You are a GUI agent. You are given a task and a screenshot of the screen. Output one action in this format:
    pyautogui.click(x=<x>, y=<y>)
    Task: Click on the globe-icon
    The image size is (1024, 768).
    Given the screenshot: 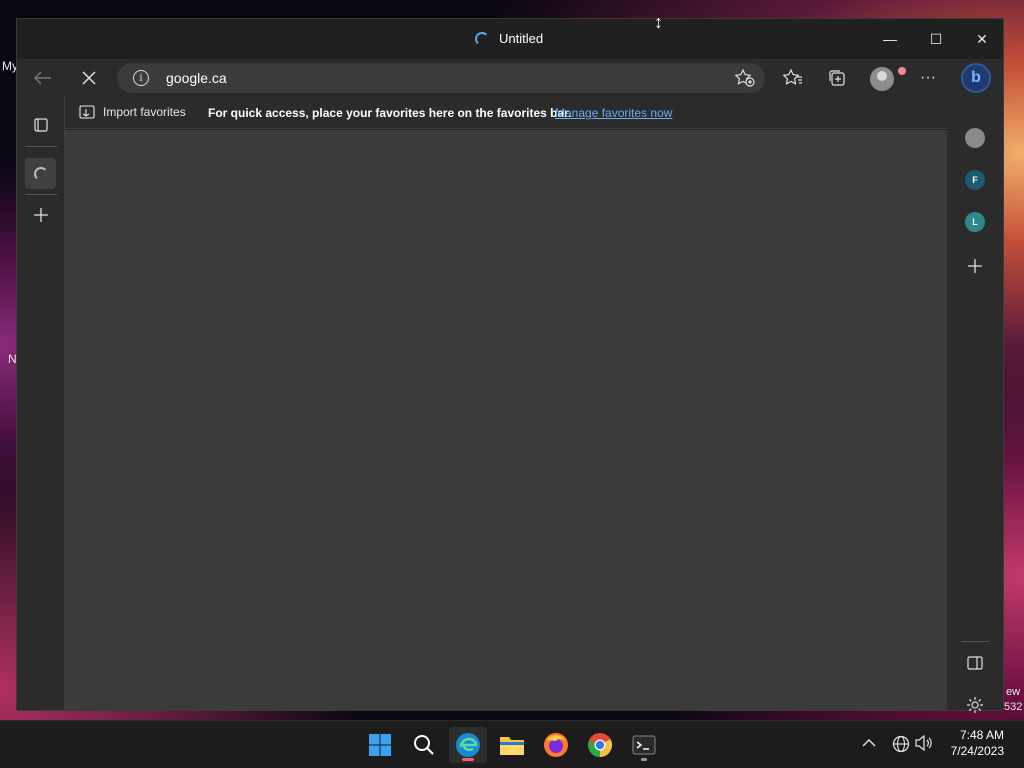 What is the action you would take?
    pyautogui.click(x=901, y=744)
    